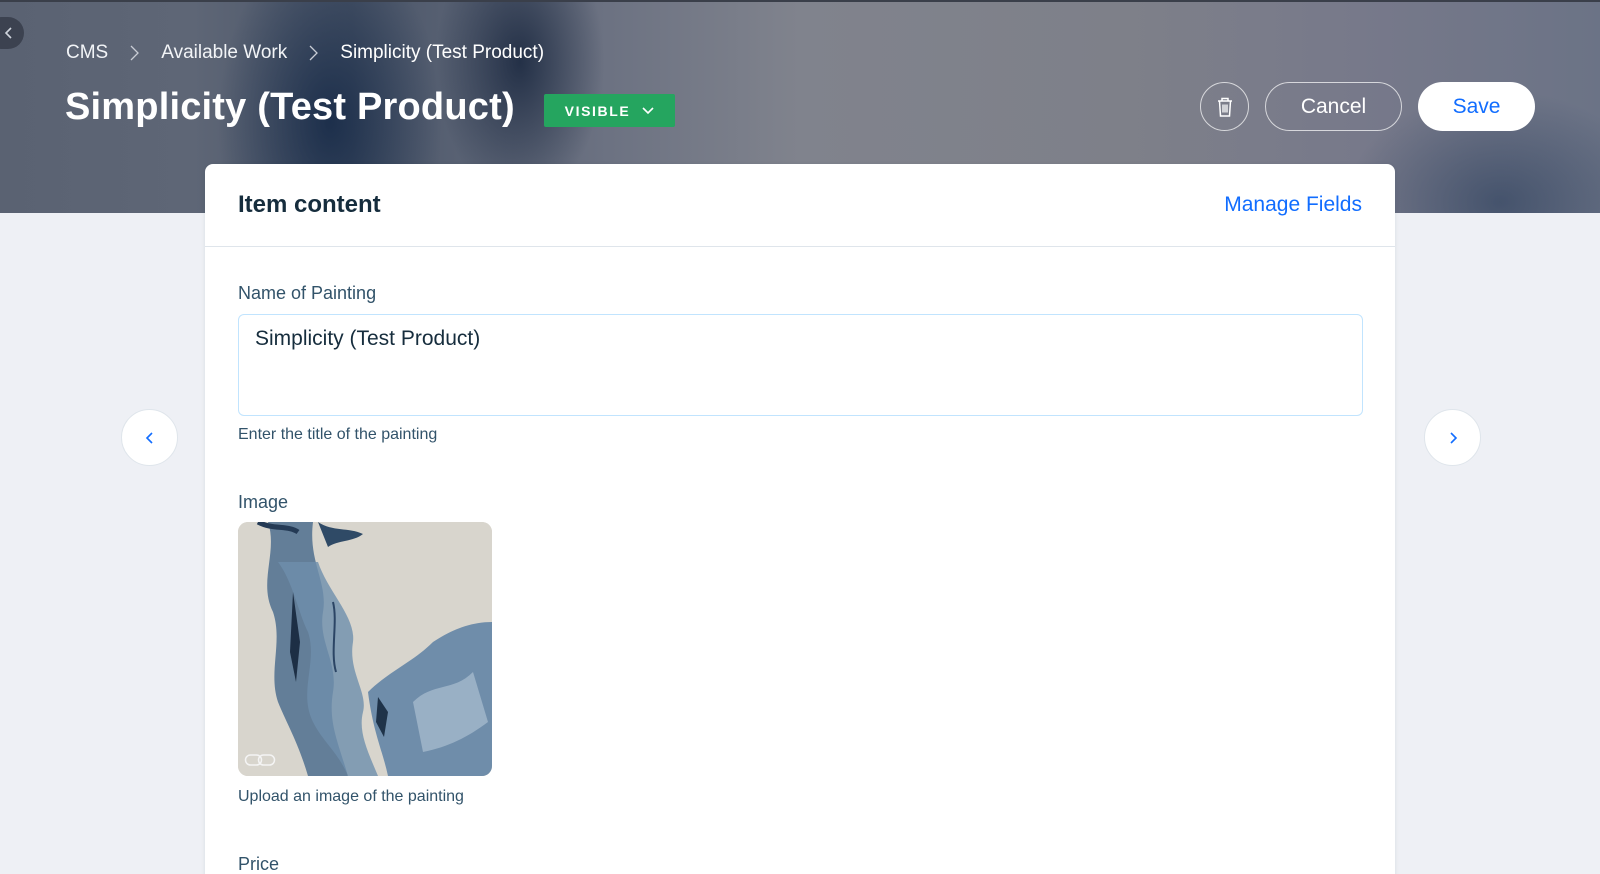  Describe the element at coordinates (309, 204) in the screenshot. I see `card-title: Item content` at that location.